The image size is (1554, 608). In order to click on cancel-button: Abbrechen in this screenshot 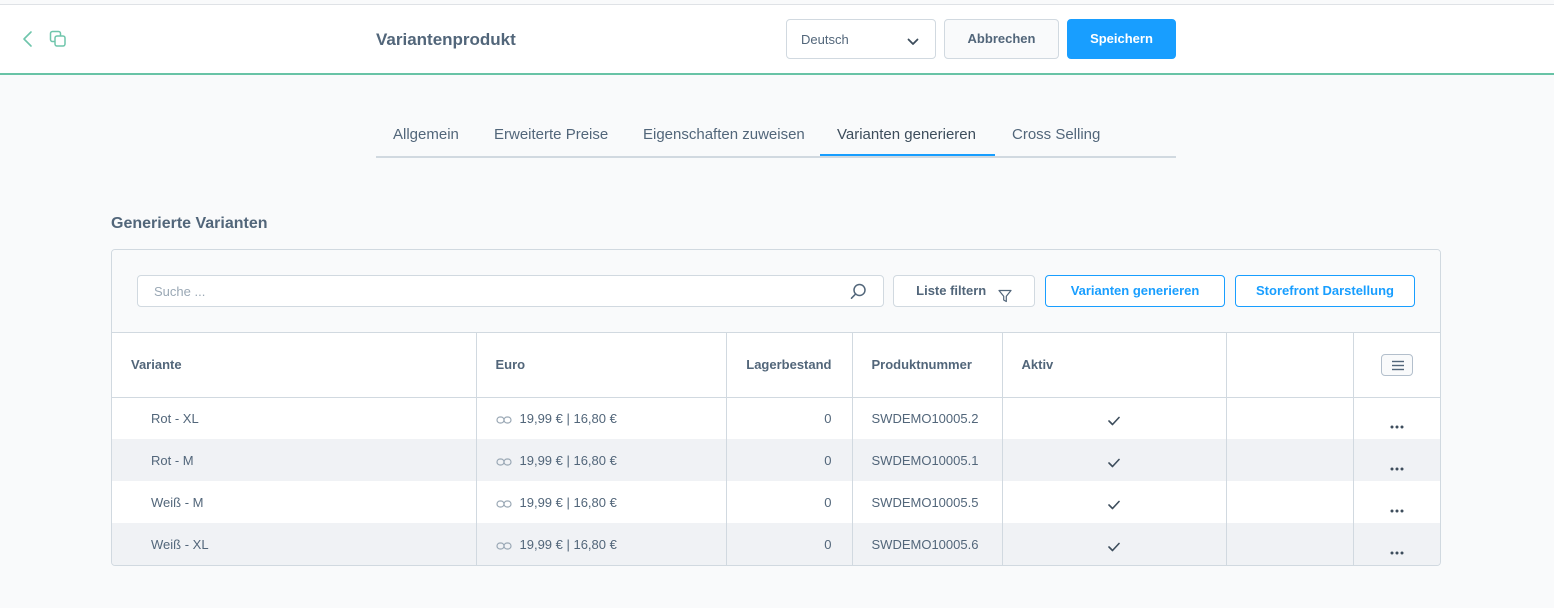, I will do `click(1001, 39)`.